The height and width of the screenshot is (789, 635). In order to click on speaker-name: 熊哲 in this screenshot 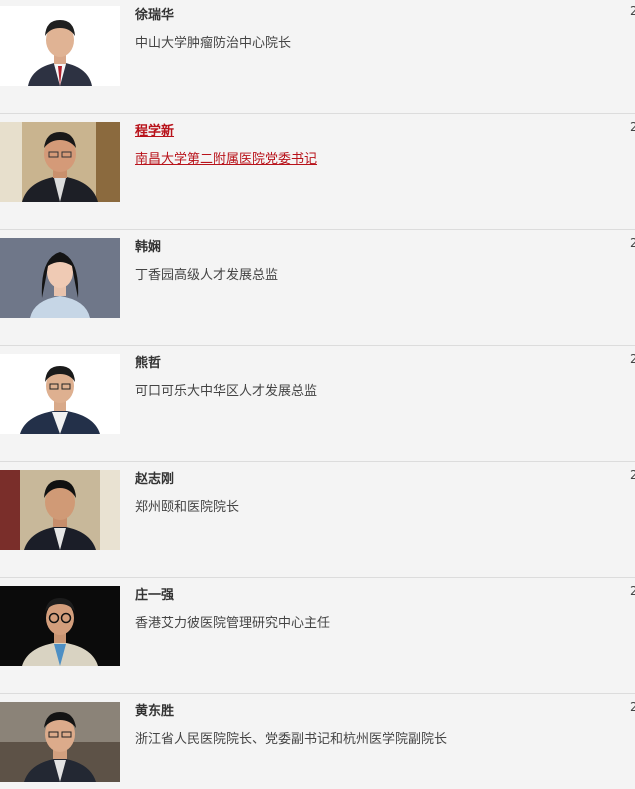, I will do `click(148, 361)`.